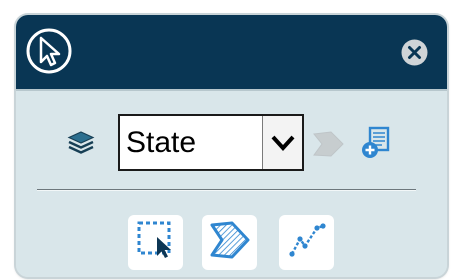 The image size is (453, 280). What do you see at coordinates (49, 51) in the screenshot?
I see `cursor-arrow-icon` at bounding box center [49, 51].